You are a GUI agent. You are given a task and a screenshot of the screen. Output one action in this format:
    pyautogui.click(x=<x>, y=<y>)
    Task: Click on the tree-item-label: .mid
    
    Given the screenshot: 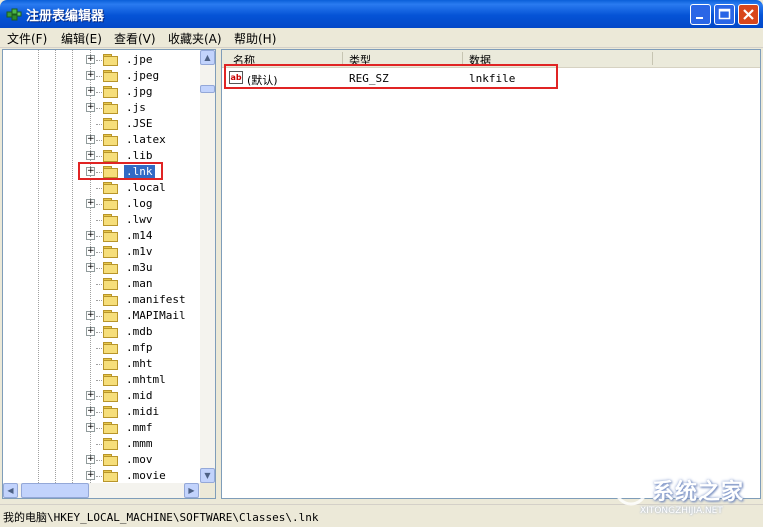 What is the action you would take?
    pyautogui.click(x=139, y=395)
    